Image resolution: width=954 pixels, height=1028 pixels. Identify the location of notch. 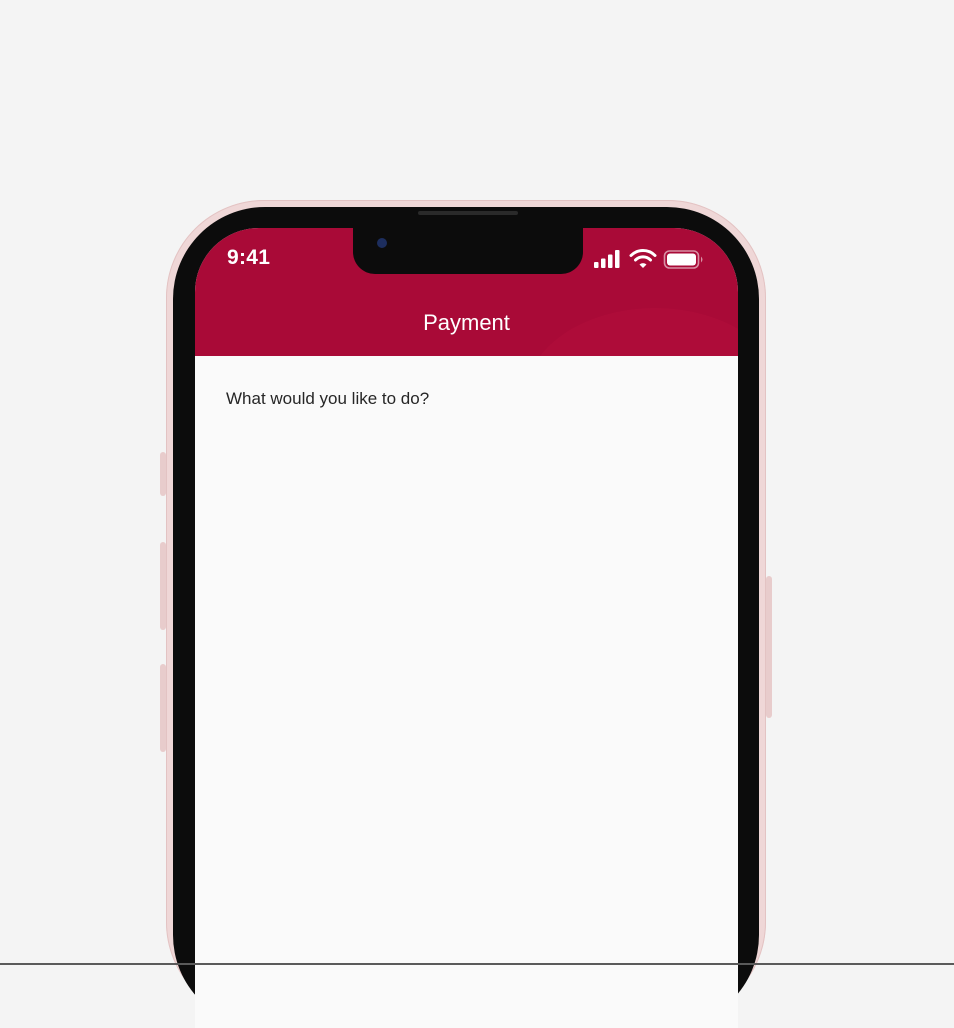
(468, 251).